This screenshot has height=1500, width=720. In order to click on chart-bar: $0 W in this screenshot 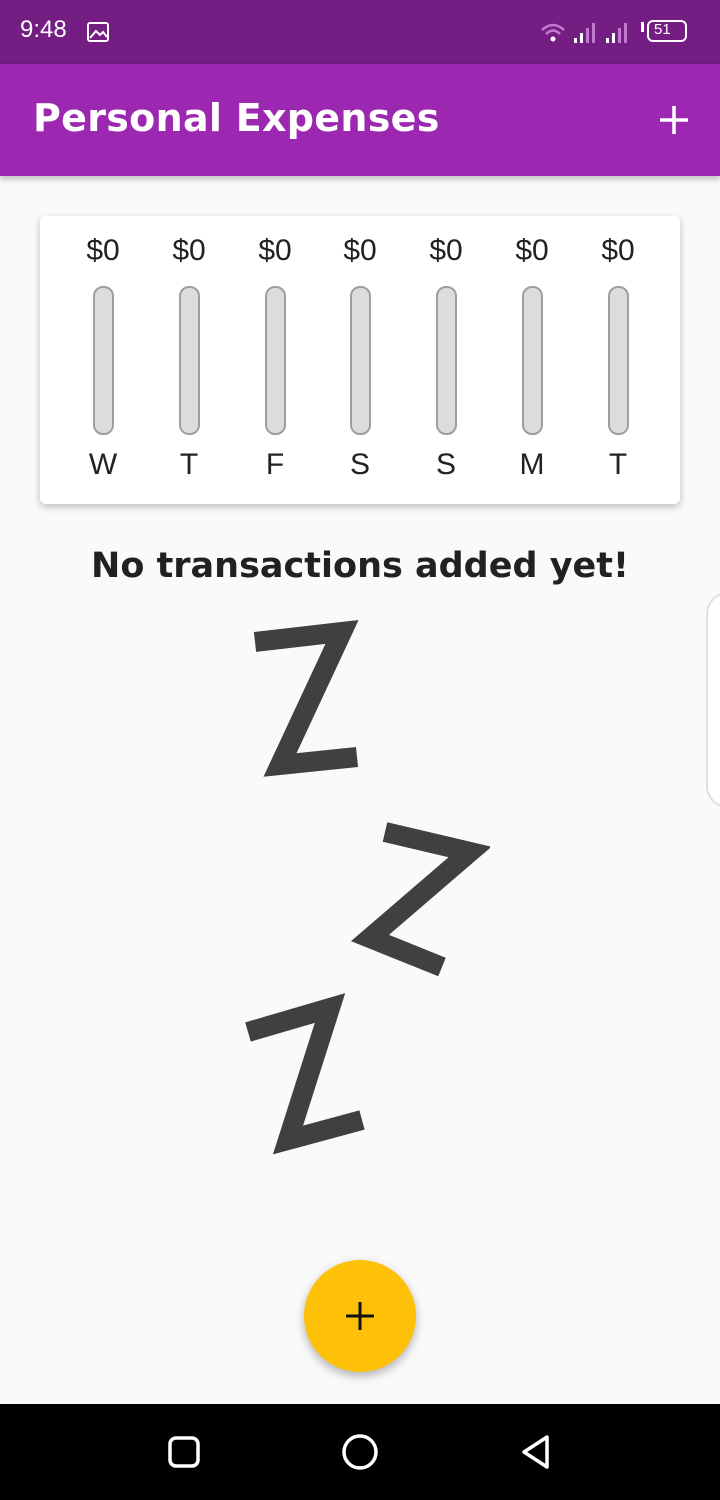, I will do `click(103, 360)`.